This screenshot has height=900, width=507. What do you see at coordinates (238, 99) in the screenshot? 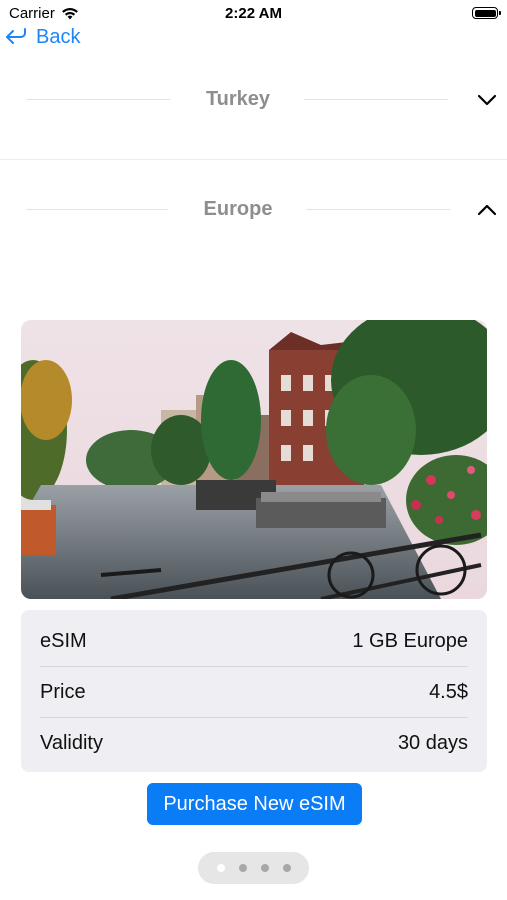
I see `section-title-turkey: Turkey` at bounding box center [238, 99].